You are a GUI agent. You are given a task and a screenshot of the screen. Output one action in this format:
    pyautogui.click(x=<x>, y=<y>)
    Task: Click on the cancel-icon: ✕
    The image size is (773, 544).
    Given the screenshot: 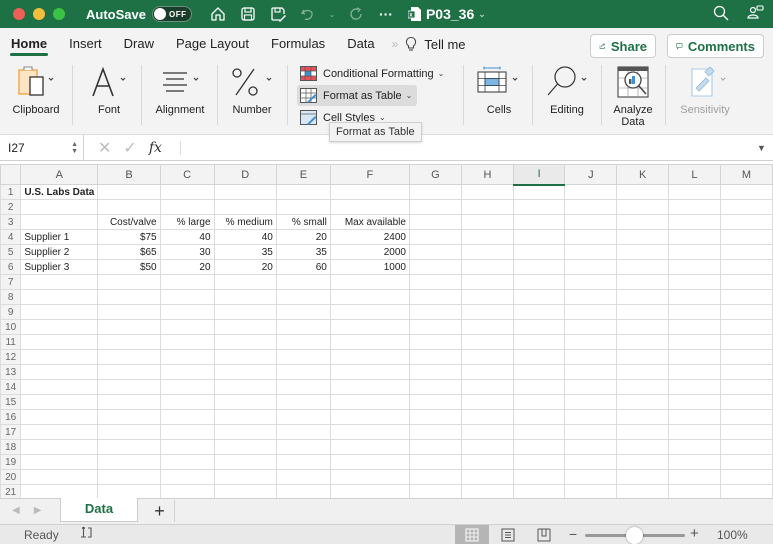 What is the action you would take?
    pyautogui.click(x=104, y=148)
    